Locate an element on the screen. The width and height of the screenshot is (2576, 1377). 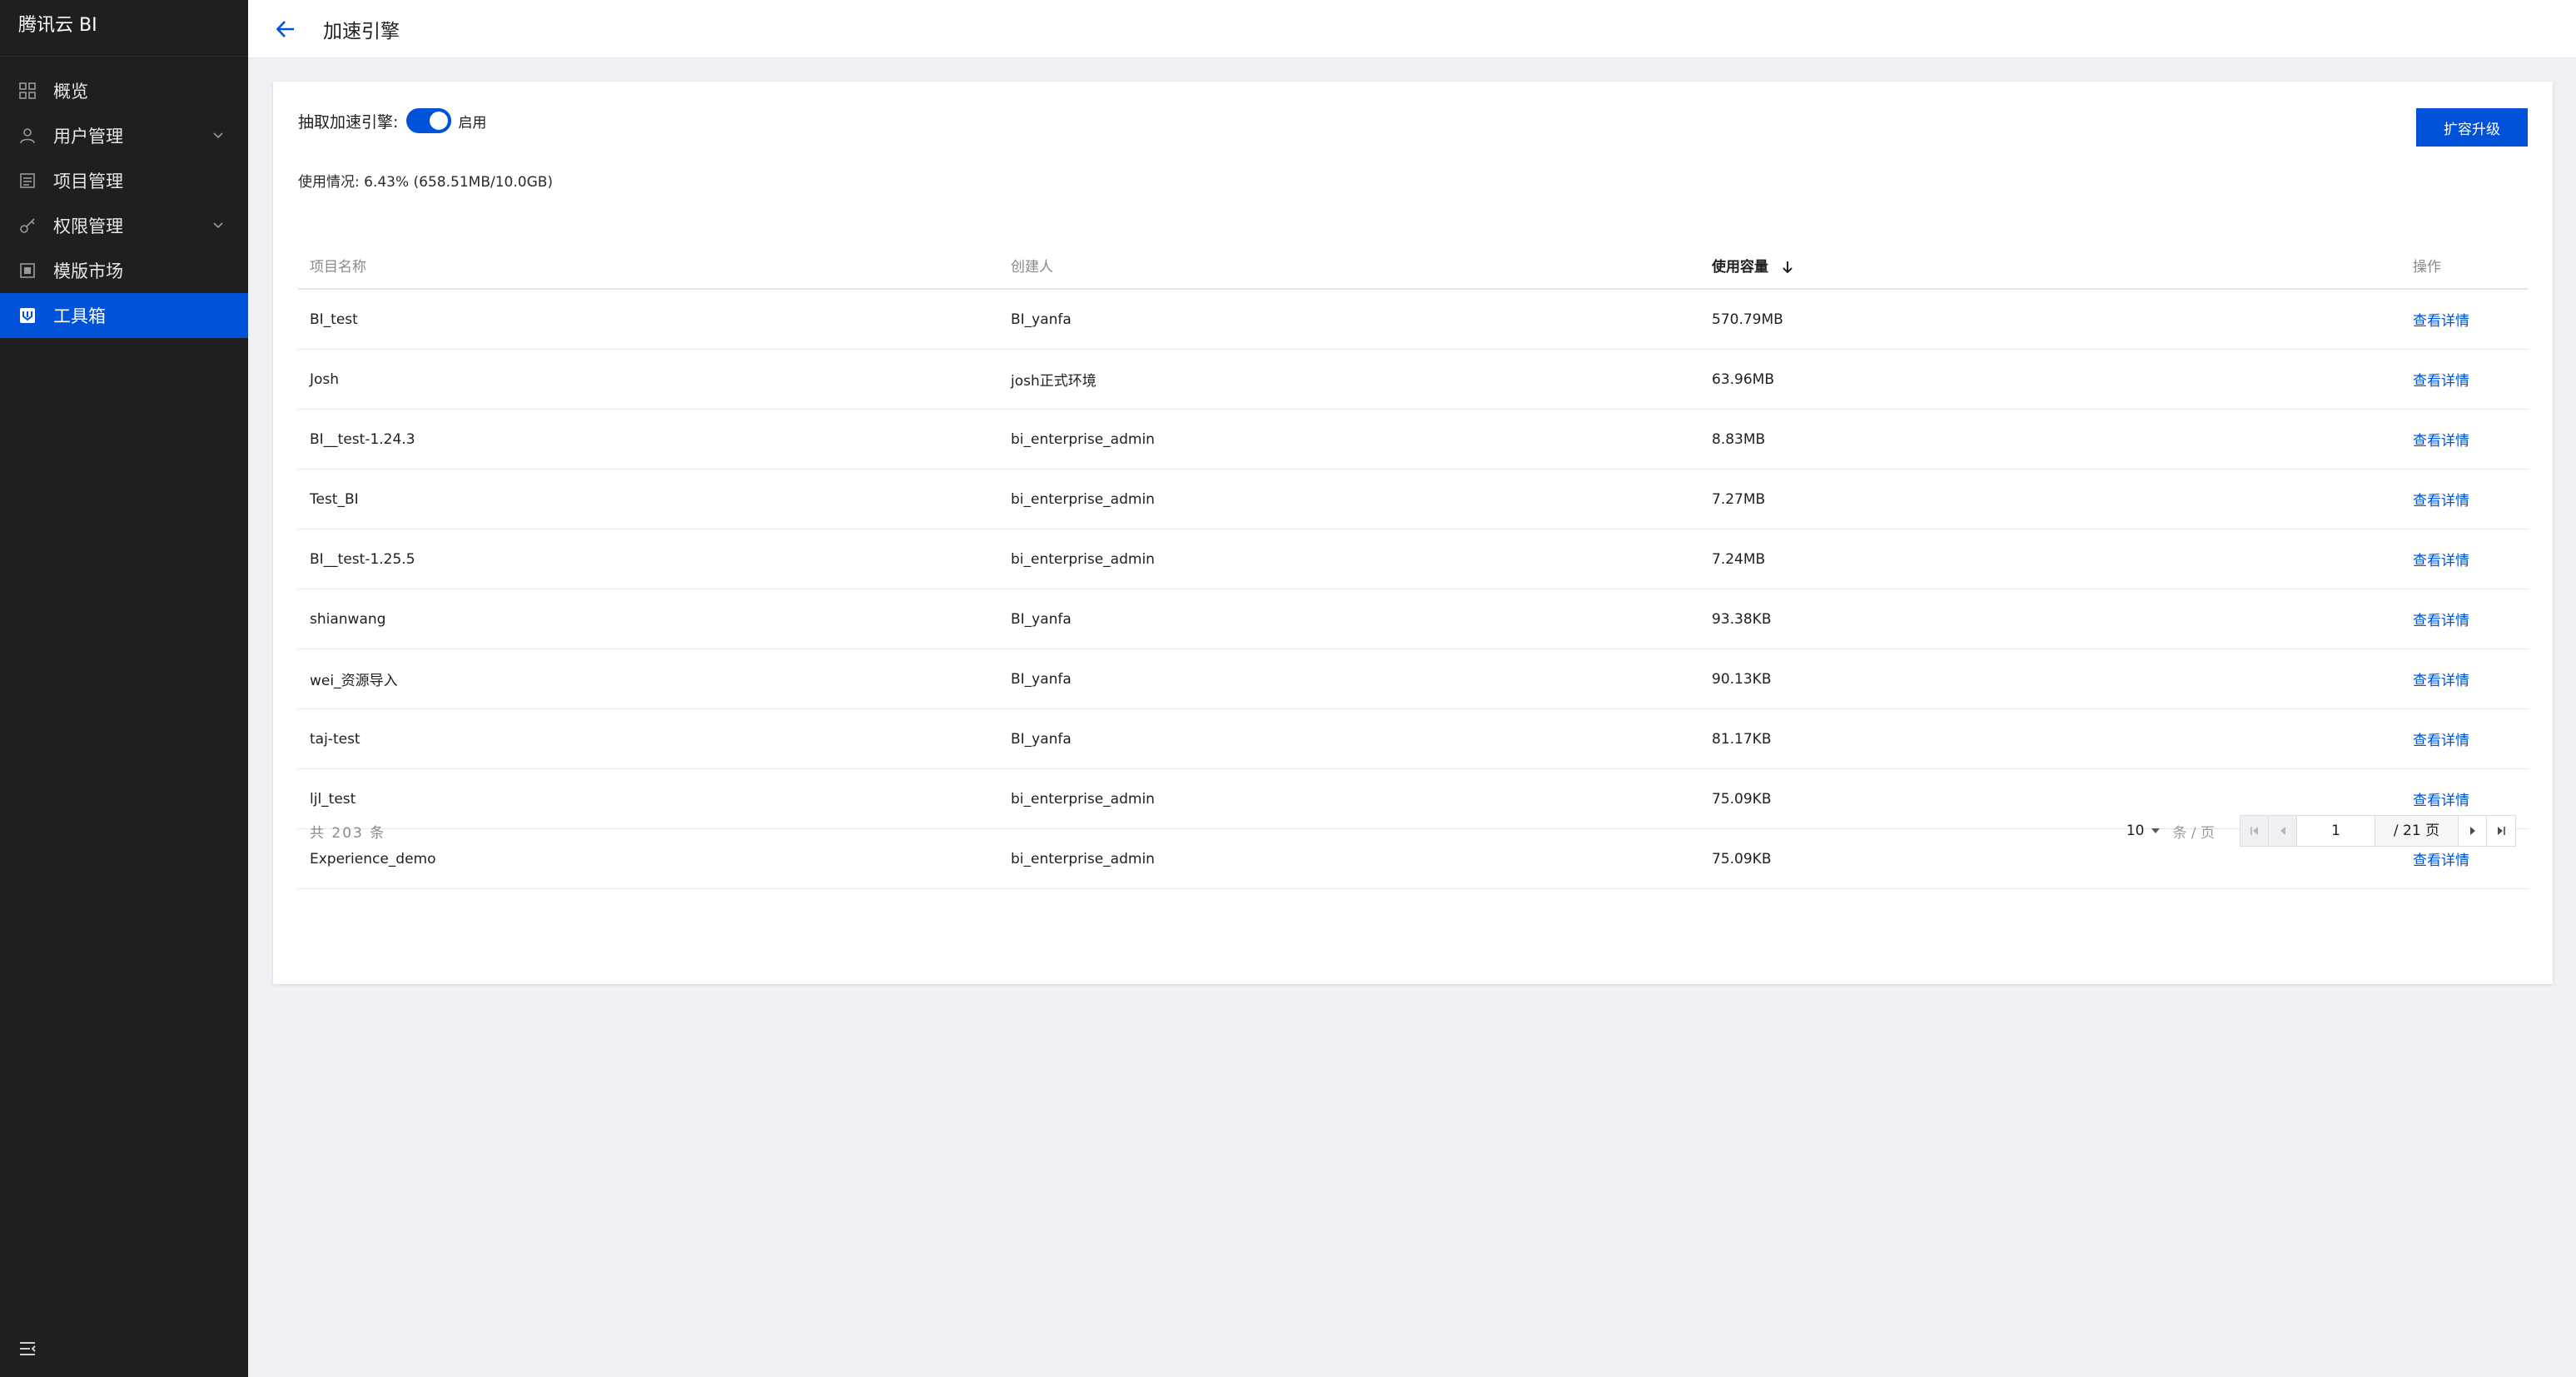
table-row: wei_资源导入 BI_yanfa 90.13KB 查看详情 is located at coordinates (1413, 679).